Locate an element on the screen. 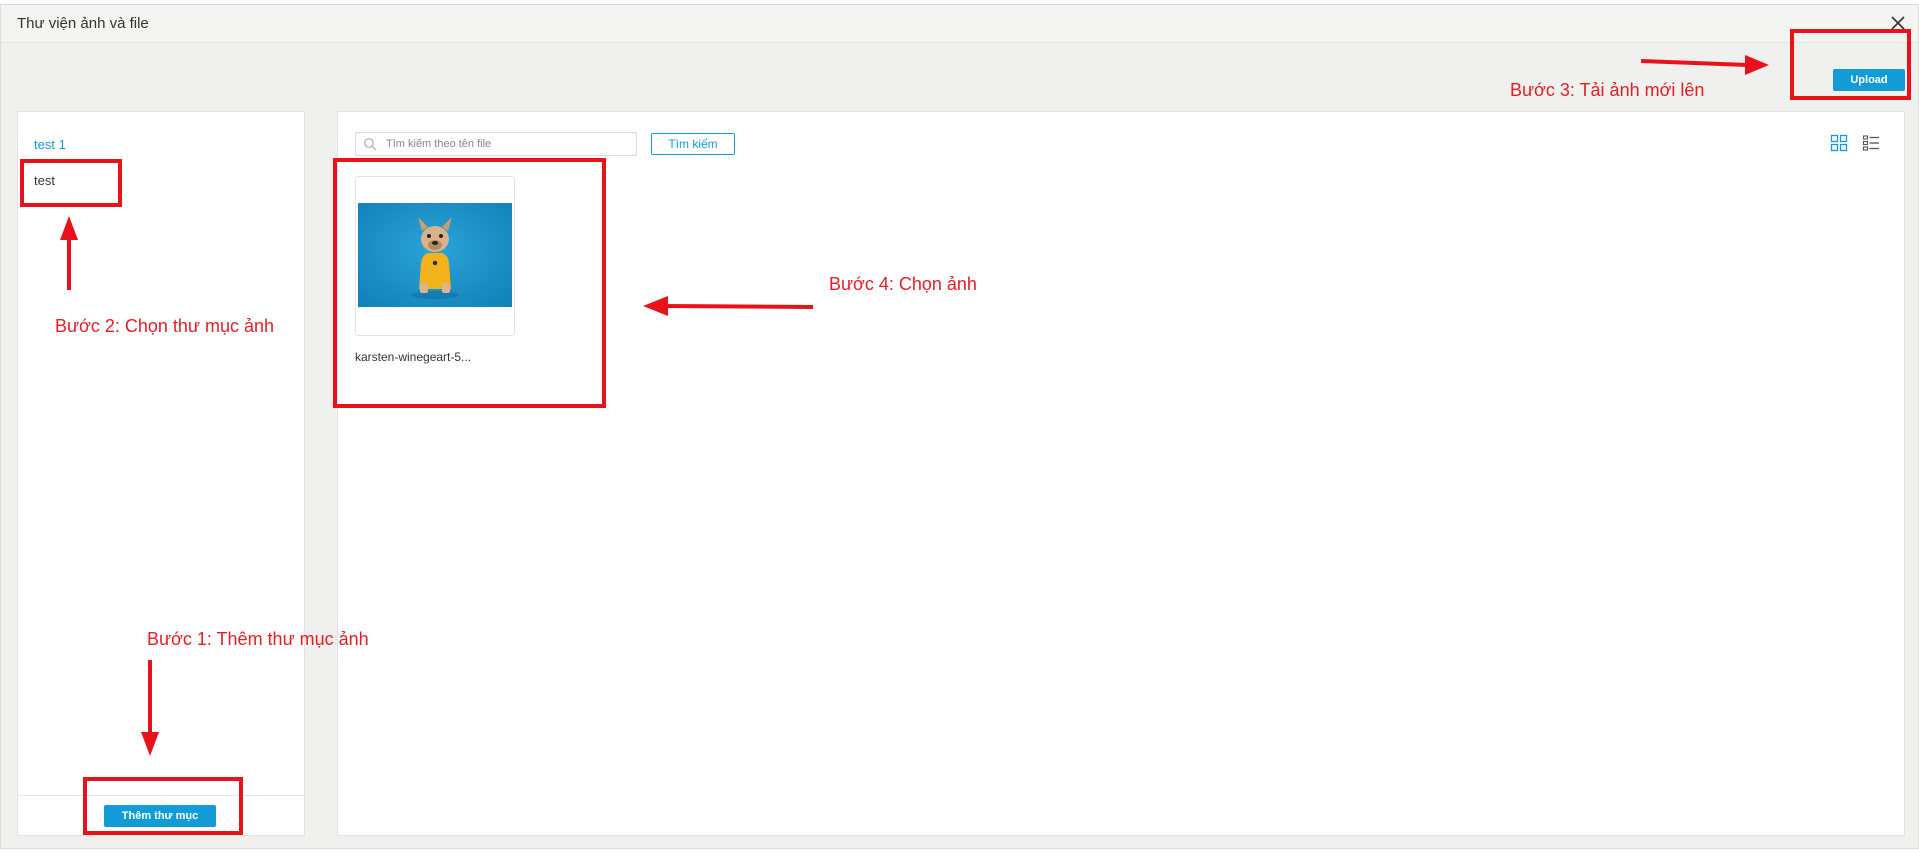 Image resolution: width=1919 pixels, height=853 pixels. search-icon is located at coordinates (370, 144).